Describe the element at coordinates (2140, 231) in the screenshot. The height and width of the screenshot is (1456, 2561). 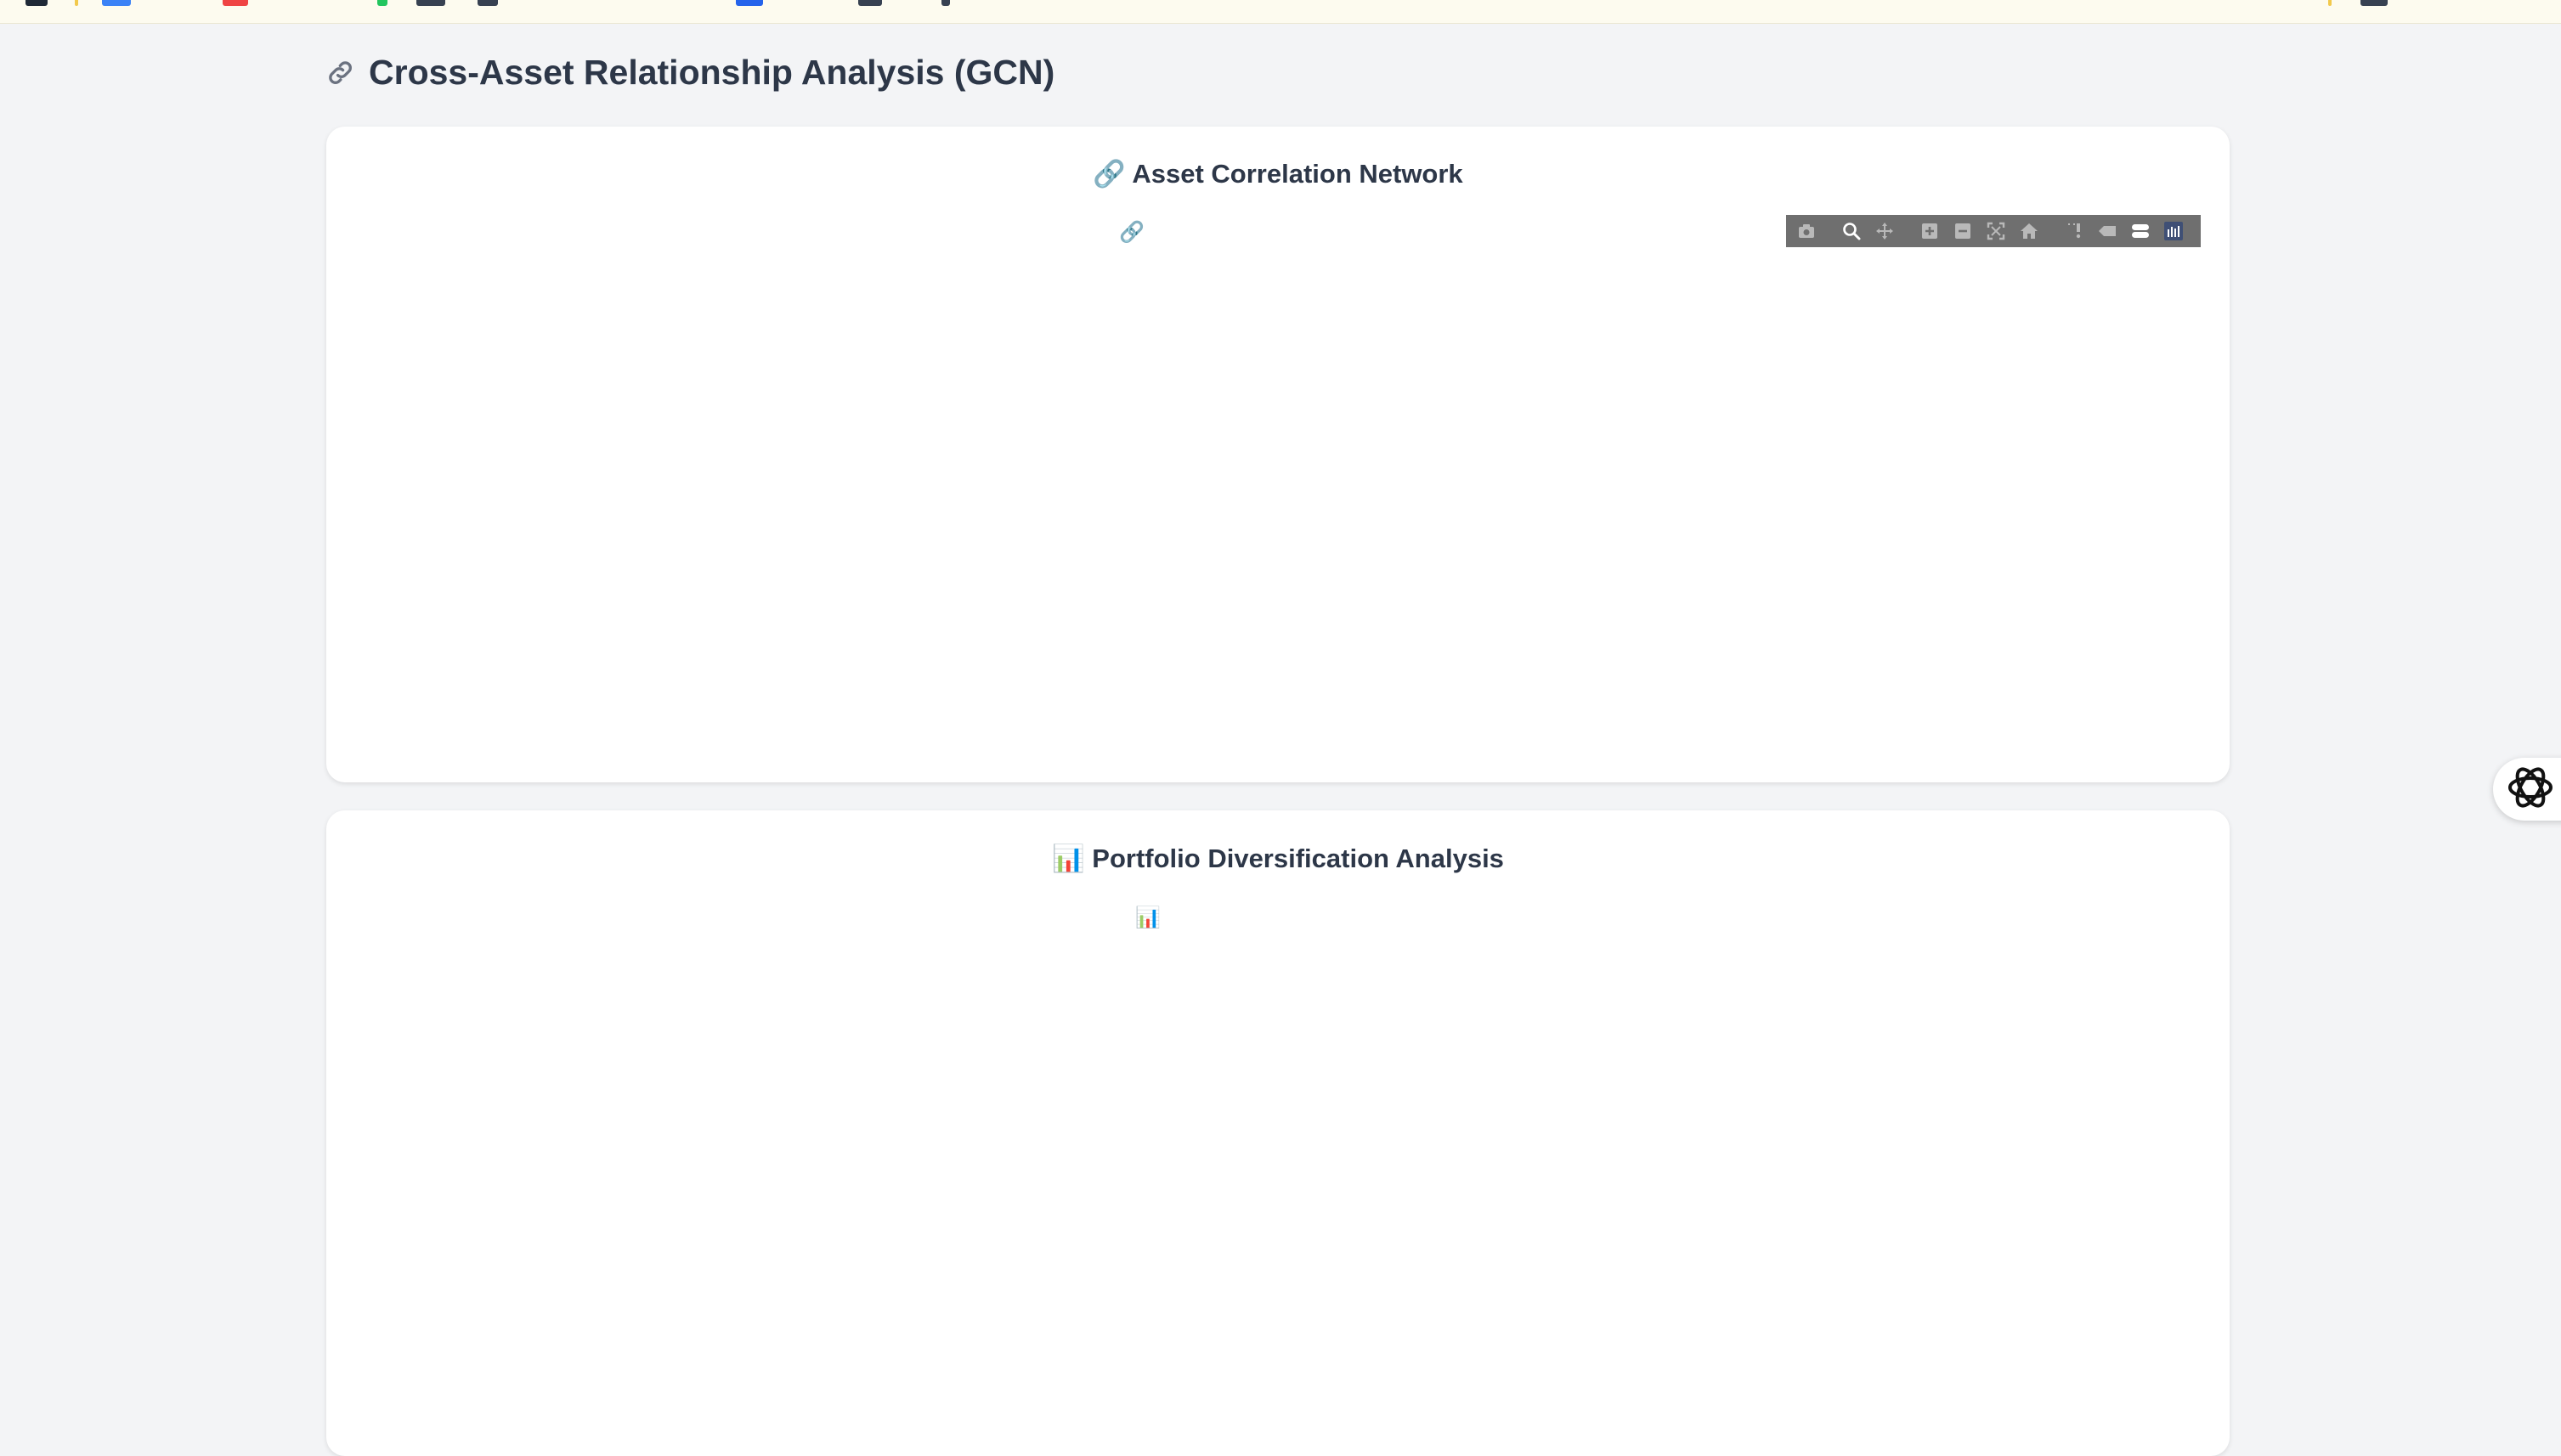
I see `hover-compare-icon` at that location.